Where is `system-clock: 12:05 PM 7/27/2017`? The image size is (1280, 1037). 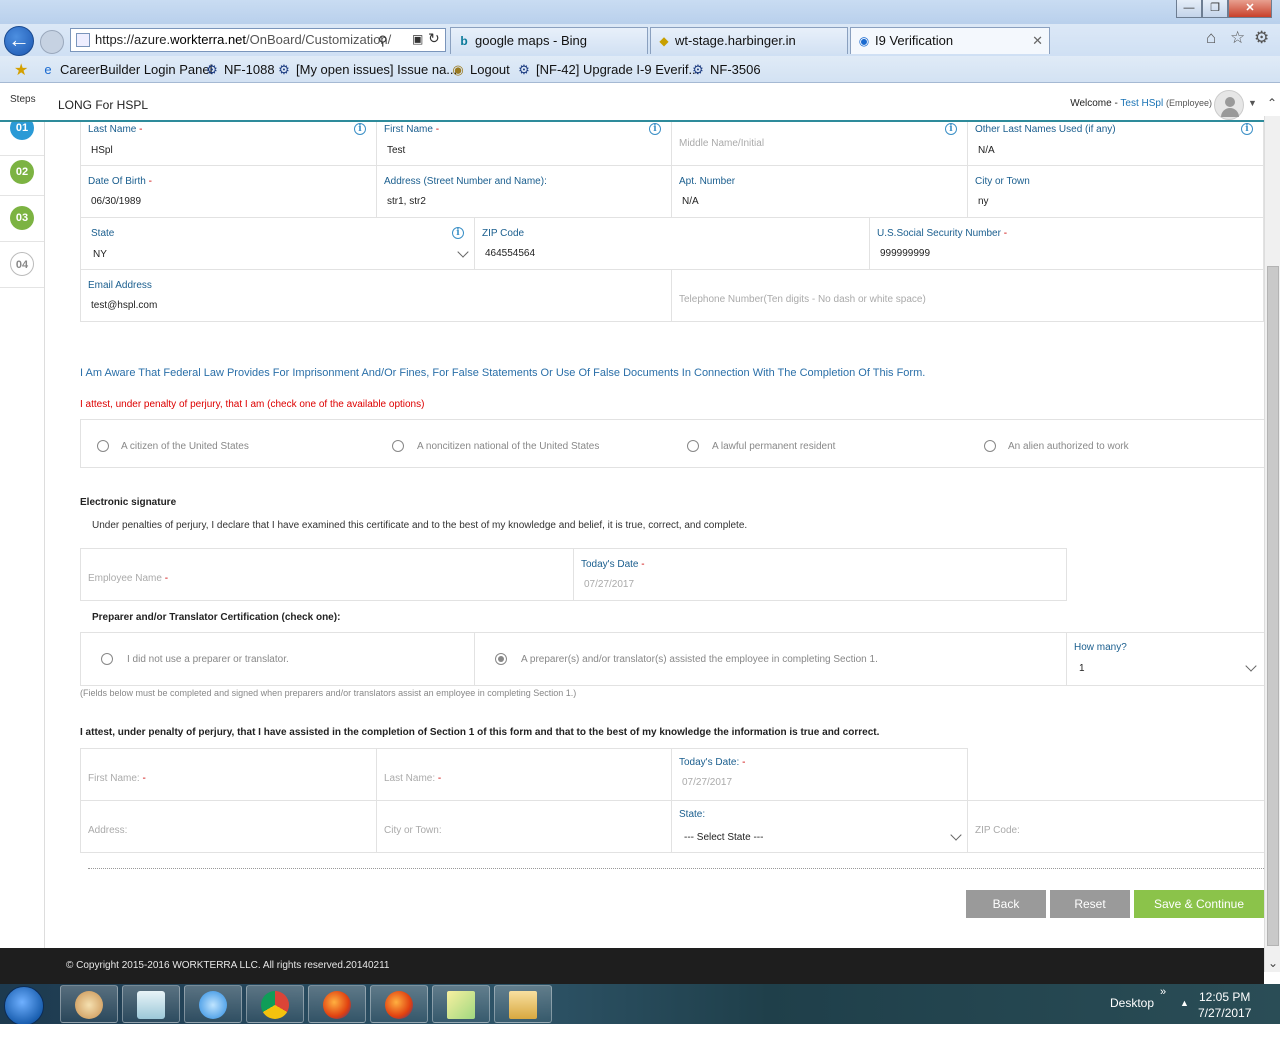
system-clock: 12:05 PM 7/27/2017 is located at coordinates (1224, 1005).